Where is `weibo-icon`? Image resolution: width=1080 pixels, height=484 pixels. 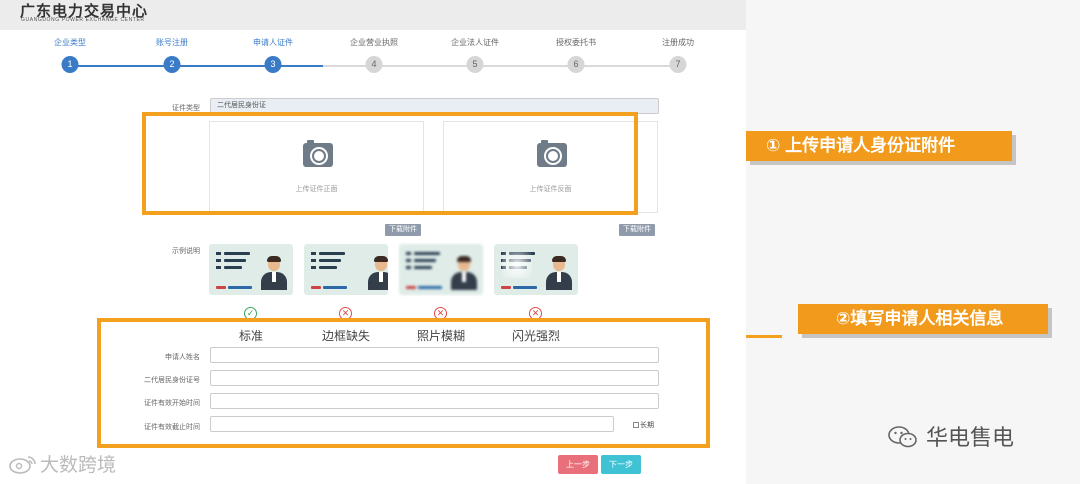
weibo-icon is located at coordinates (22, 465).